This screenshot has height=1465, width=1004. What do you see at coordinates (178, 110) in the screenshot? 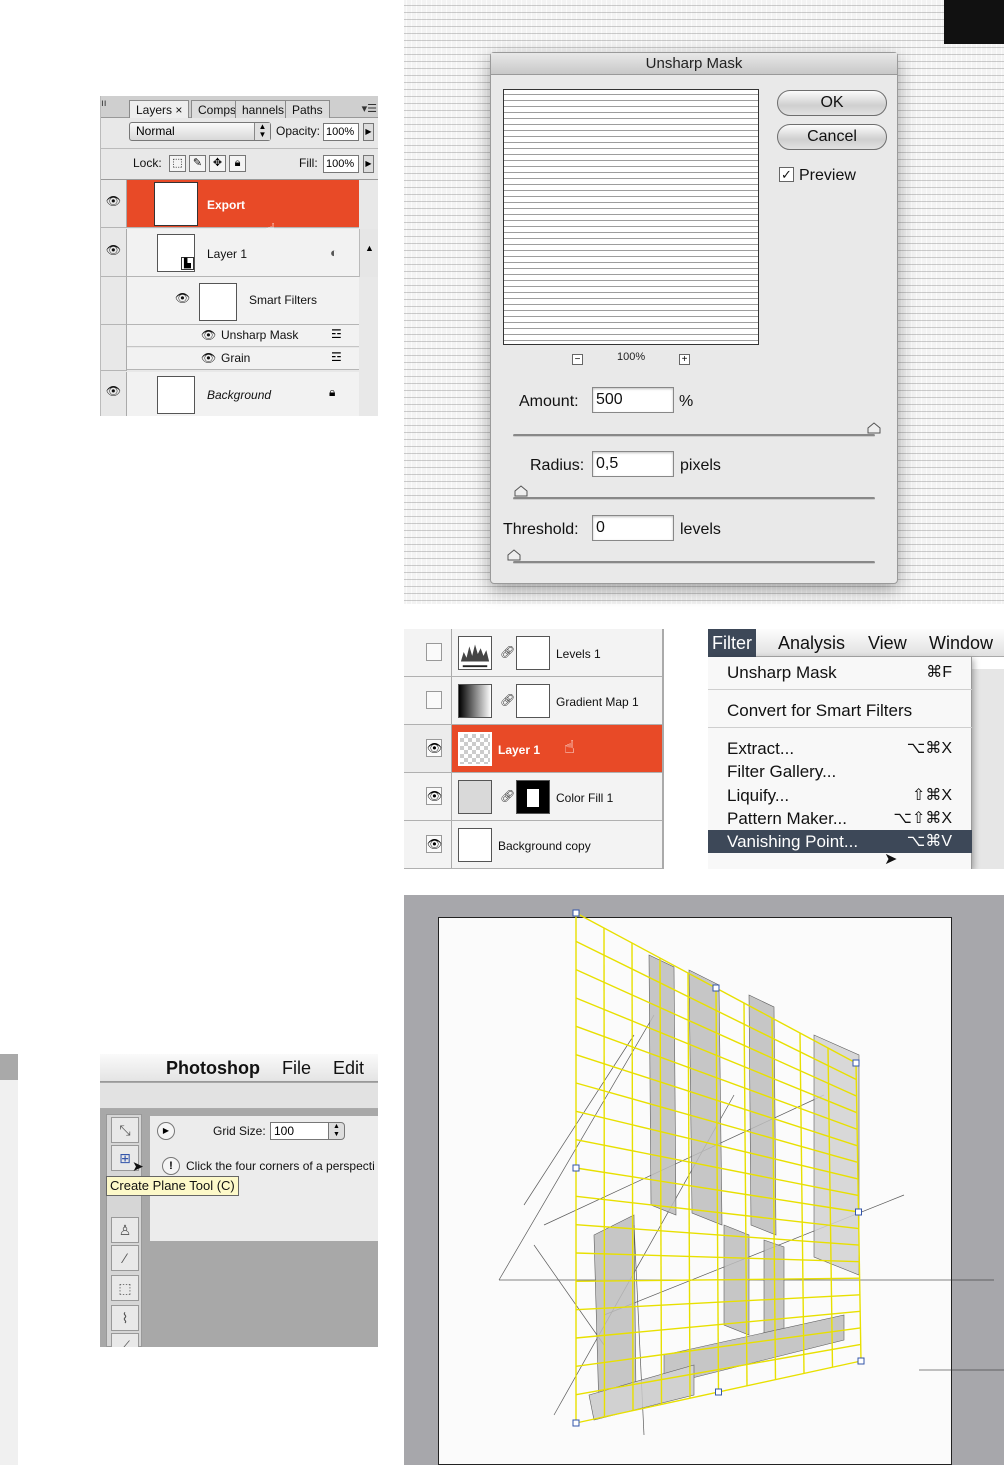
I see `tab-close-icon: ×` at bounding box center [178, 110].